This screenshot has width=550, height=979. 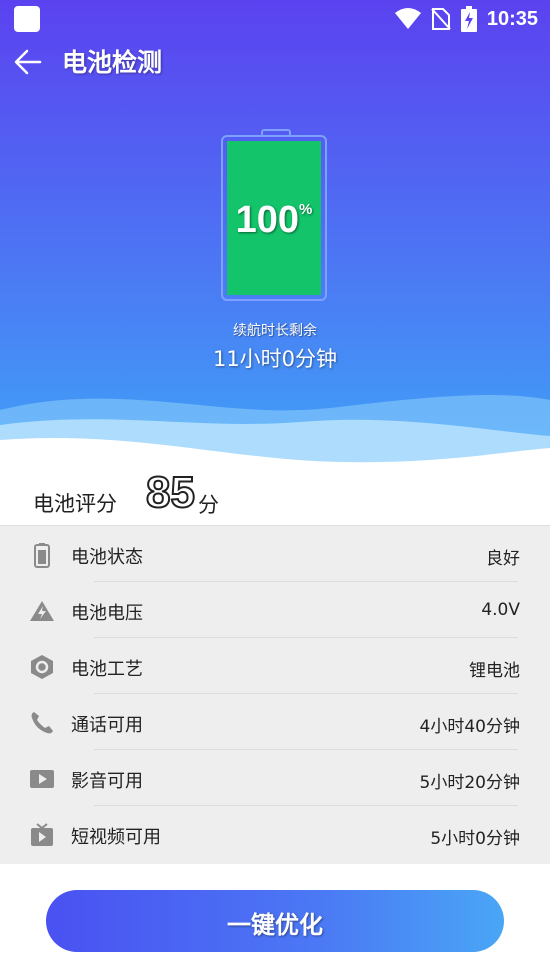 What do you see at coordinates (116, 837) in the screenshot?
I see `detail-label: 短视频可用` at bounding box center [116, 837].